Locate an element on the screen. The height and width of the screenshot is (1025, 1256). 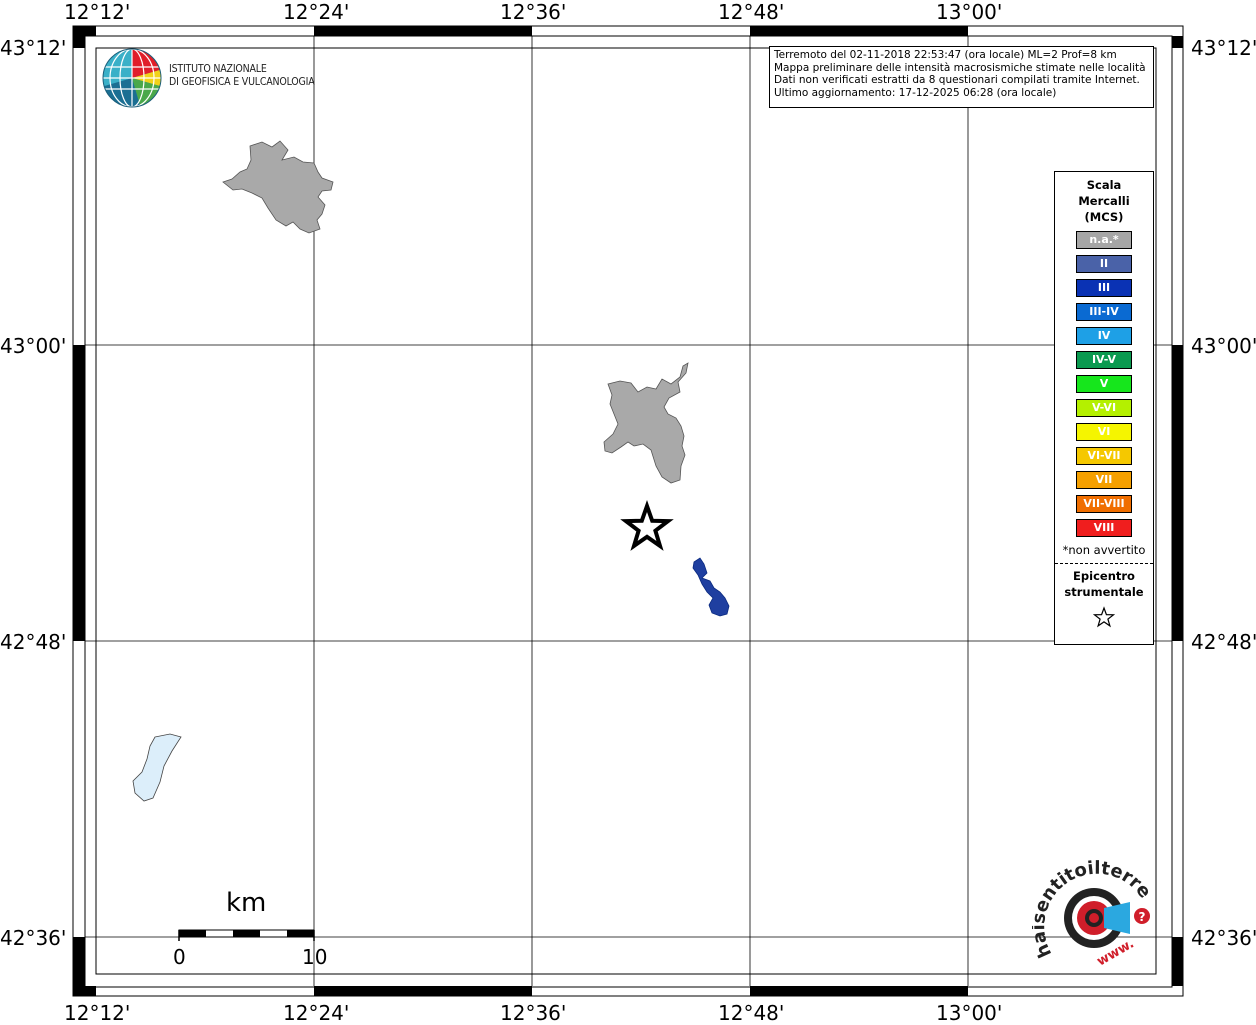
lat-label-right: 42°48' is located at coordinates (1223, 642).